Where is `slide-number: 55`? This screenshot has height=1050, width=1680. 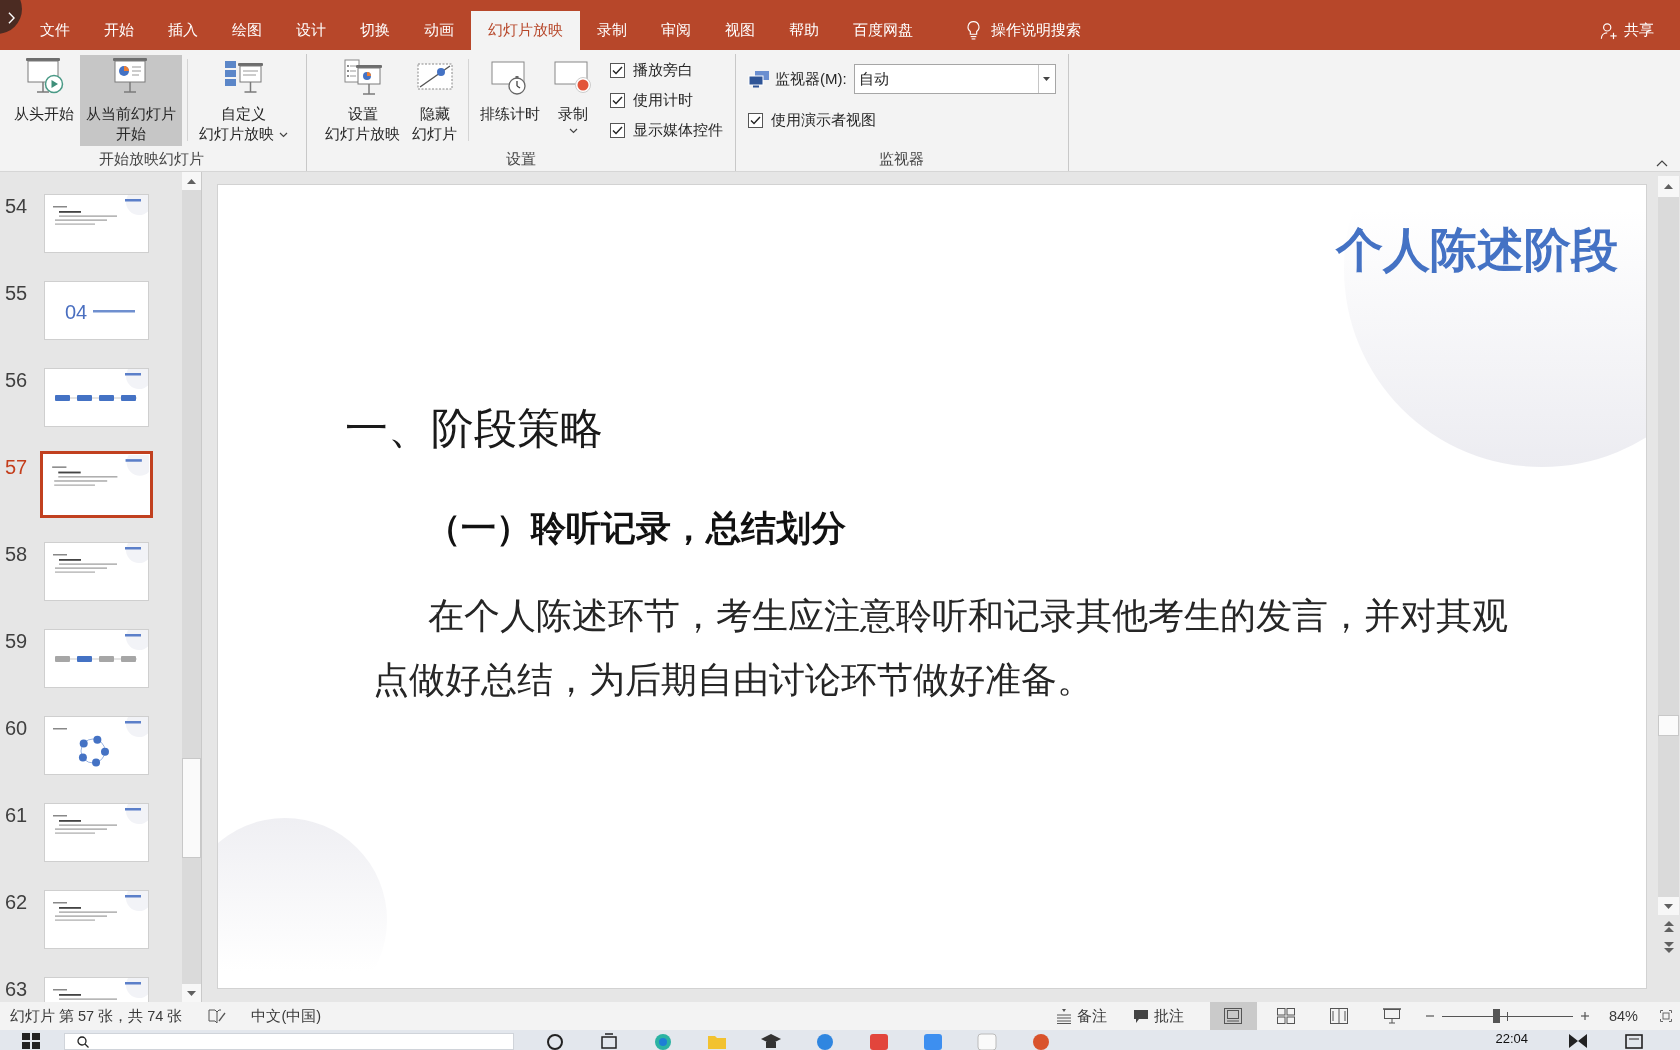 slide-number: 55 is located at coordinates (16, 293).